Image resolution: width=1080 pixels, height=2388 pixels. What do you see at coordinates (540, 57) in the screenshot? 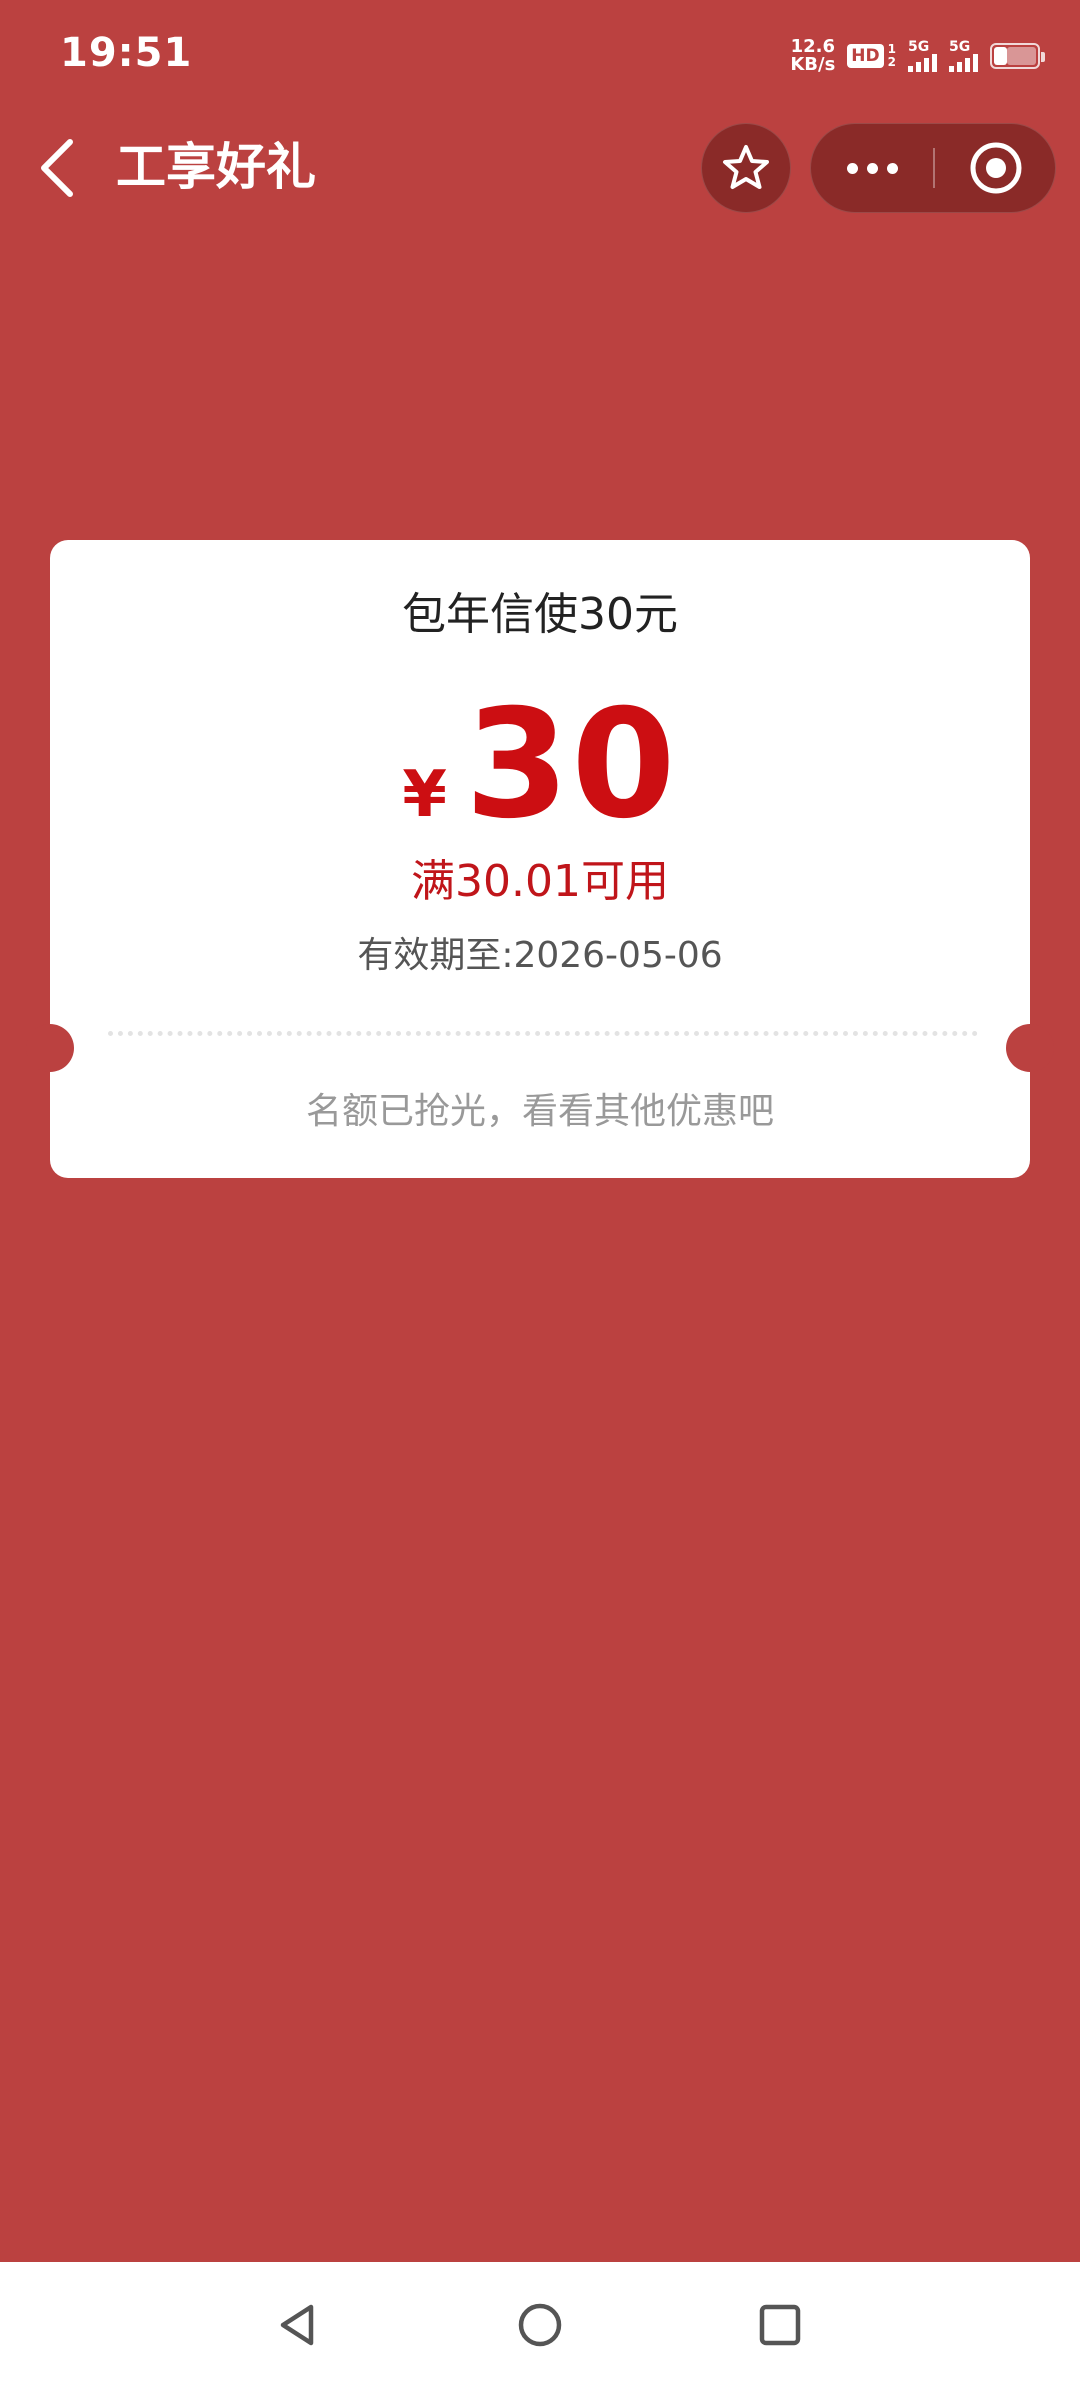
I see `status-bar: 19:51 12.6 KB/s HD 1 2 5G 5G` at bounding box center [540, 57].